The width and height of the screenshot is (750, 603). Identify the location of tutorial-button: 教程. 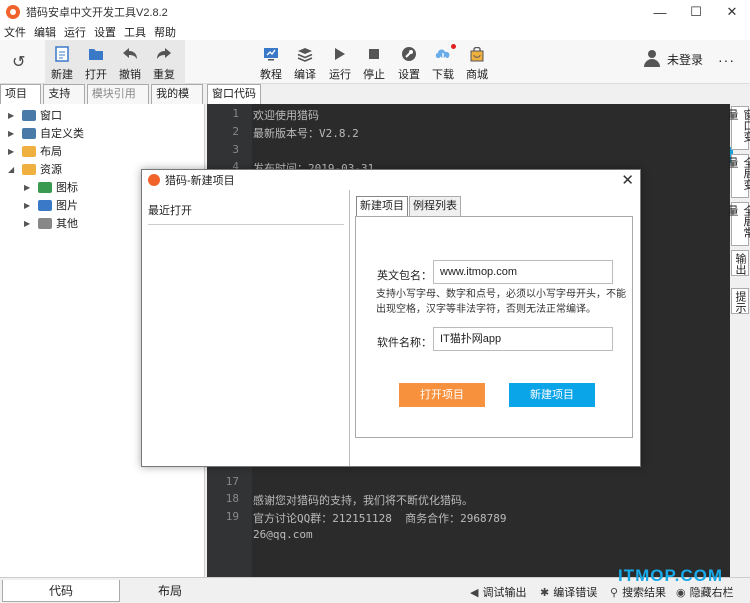
(271, 62).